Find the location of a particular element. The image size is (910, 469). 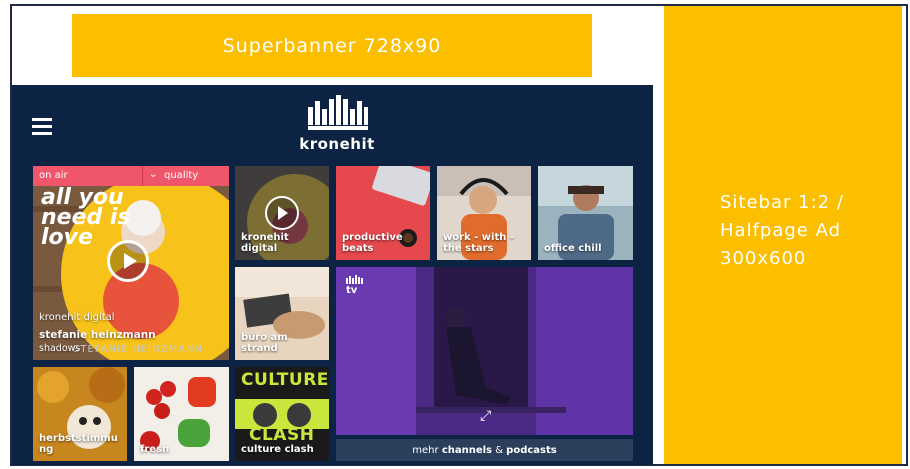

on-air-label: on air is located at coordinates (53, 175).